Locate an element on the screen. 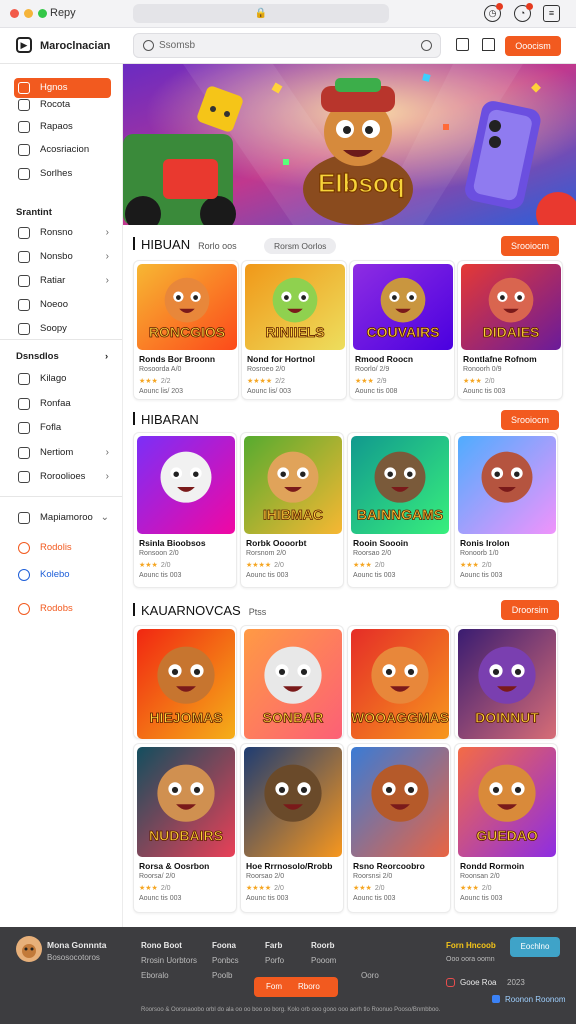  sidebar-item: Rodobs is located at coordinates (62, 609).